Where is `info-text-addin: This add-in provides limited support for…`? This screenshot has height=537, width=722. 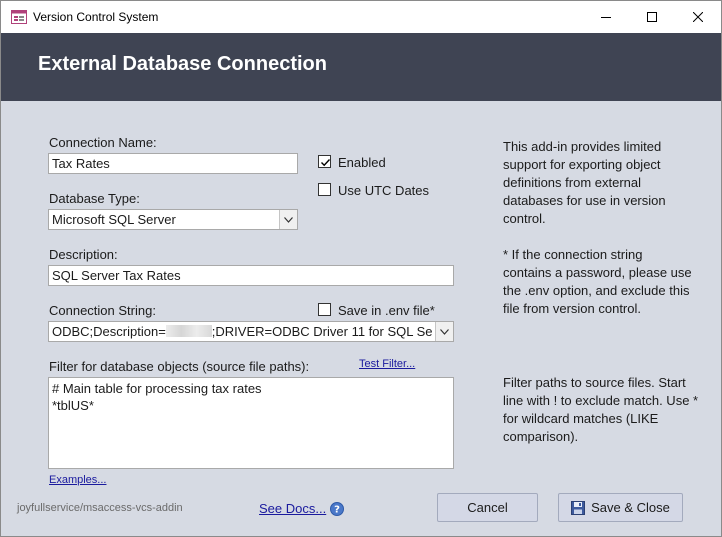 info-text-addin: This add-in provides limited support for… is located at coordinates (584, 182).